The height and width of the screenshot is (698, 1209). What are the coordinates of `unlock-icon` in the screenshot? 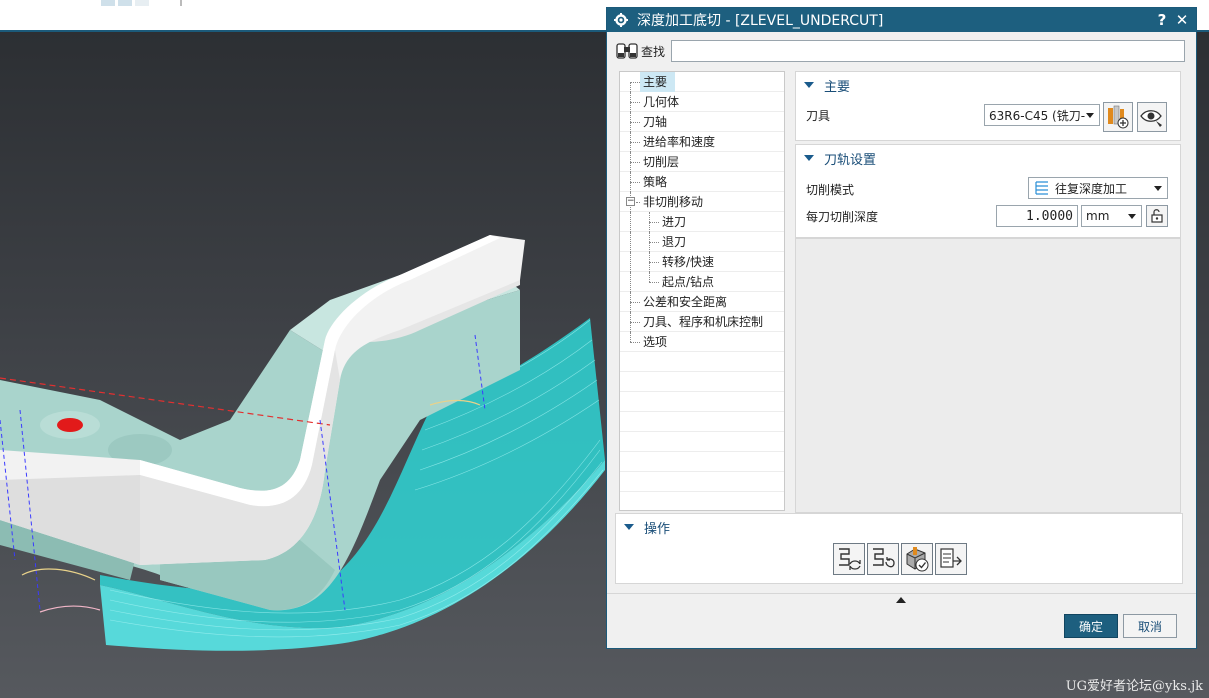 It's located at (1157, 216).